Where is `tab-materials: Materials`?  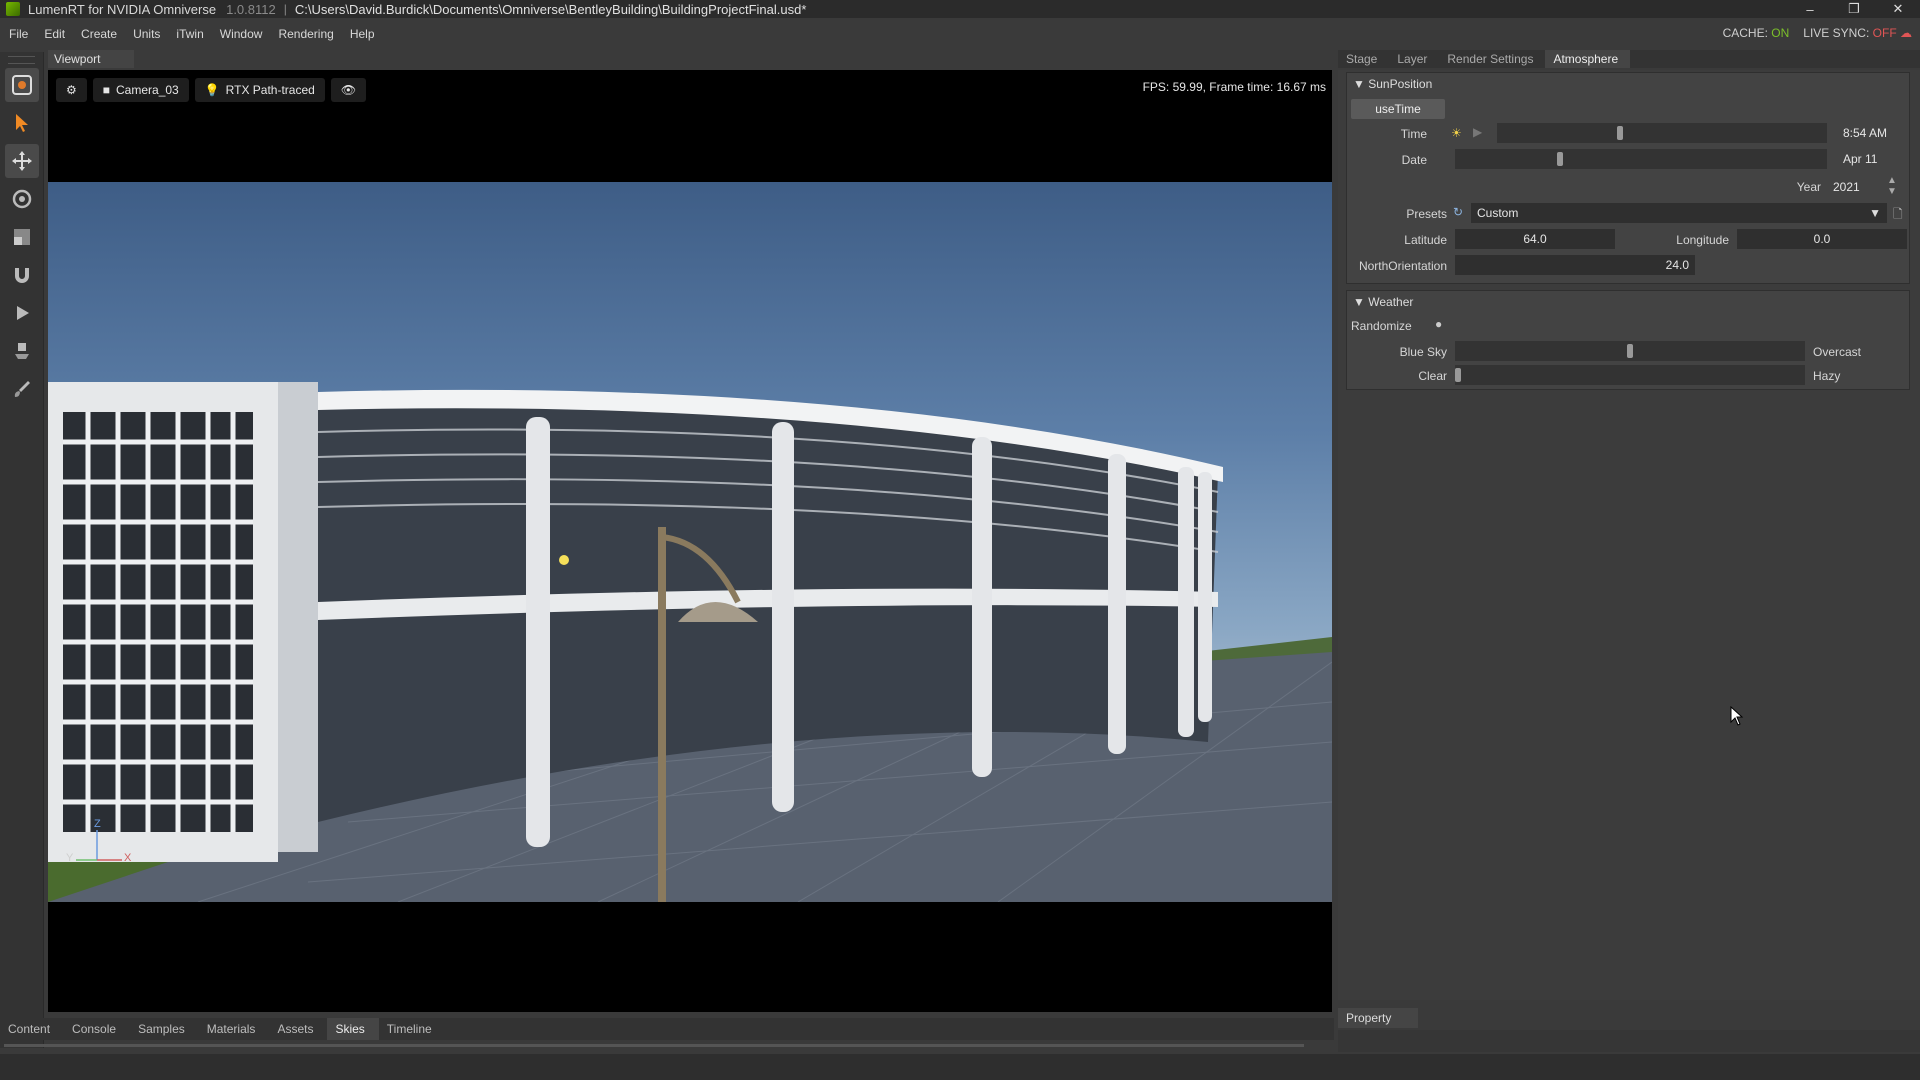 tab-materials: Materials is located at coordinates (234, 1029).